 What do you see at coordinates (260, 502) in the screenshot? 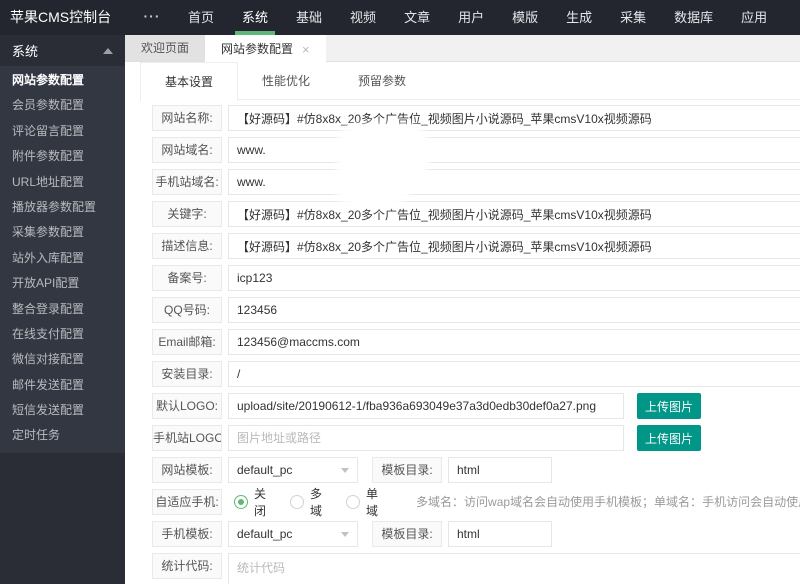
I see `radio-label: 关闭` at bounding box center [260, 502].